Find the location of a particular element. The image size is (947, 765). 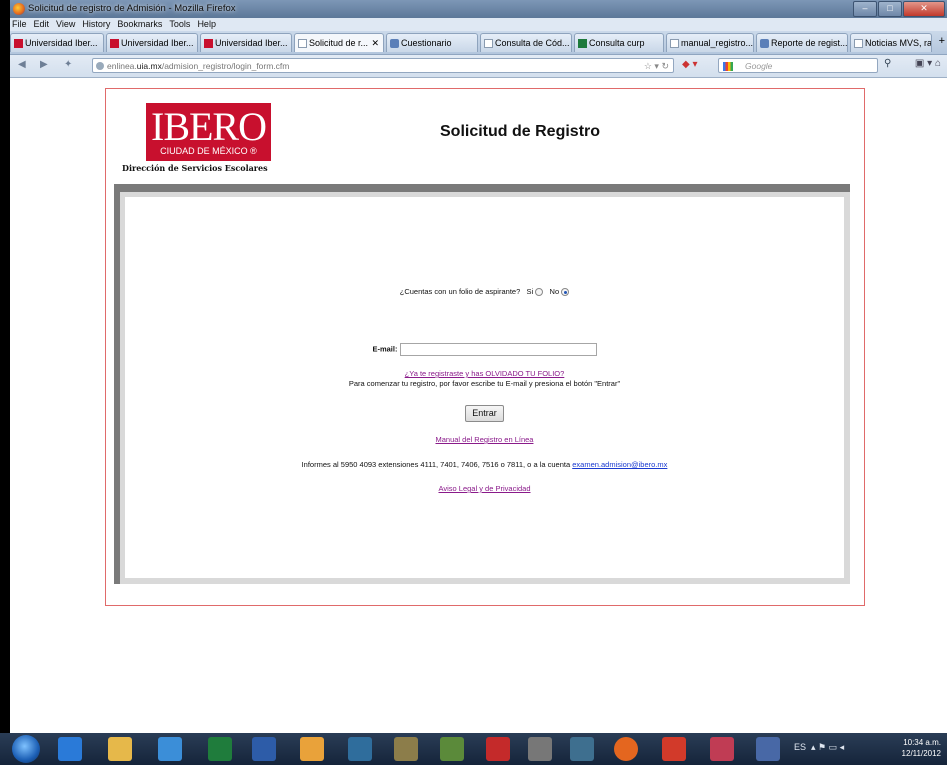

new-tab-icon: + is located at coordinates (942, 41).